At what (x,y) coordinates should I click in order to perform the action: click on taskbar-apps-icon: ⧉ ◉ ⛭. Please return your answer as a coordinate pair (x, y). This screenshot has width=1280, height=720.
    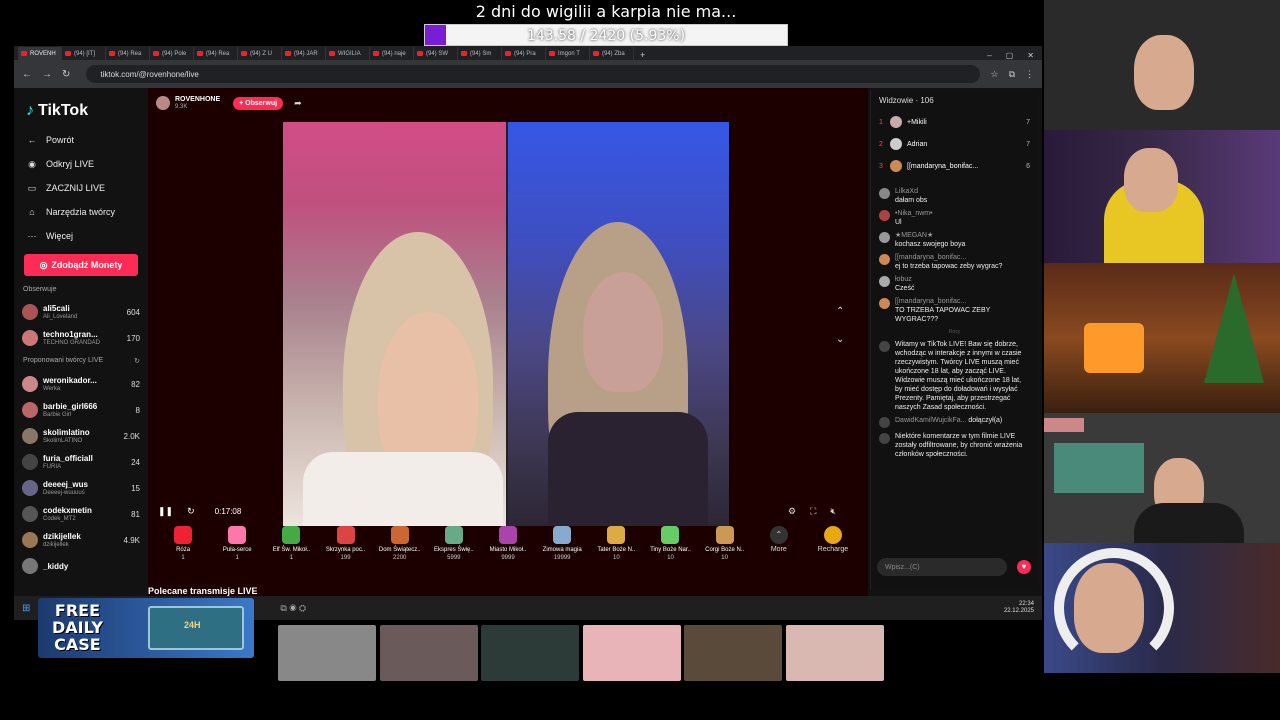
    Looking at the image, I should click on (293, 608).